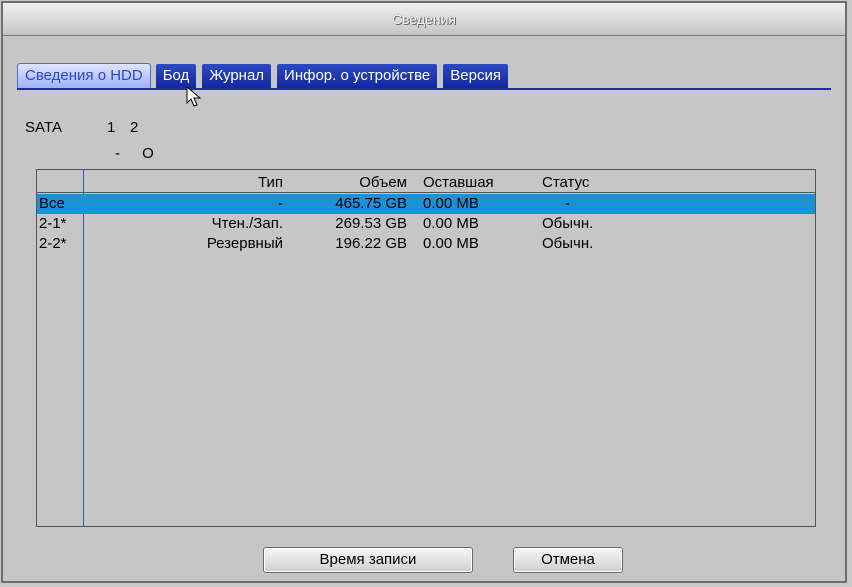  Describe the element at coordinates (194, 96) in the screenshot. I see `mouse-pointer-icon` at that location.